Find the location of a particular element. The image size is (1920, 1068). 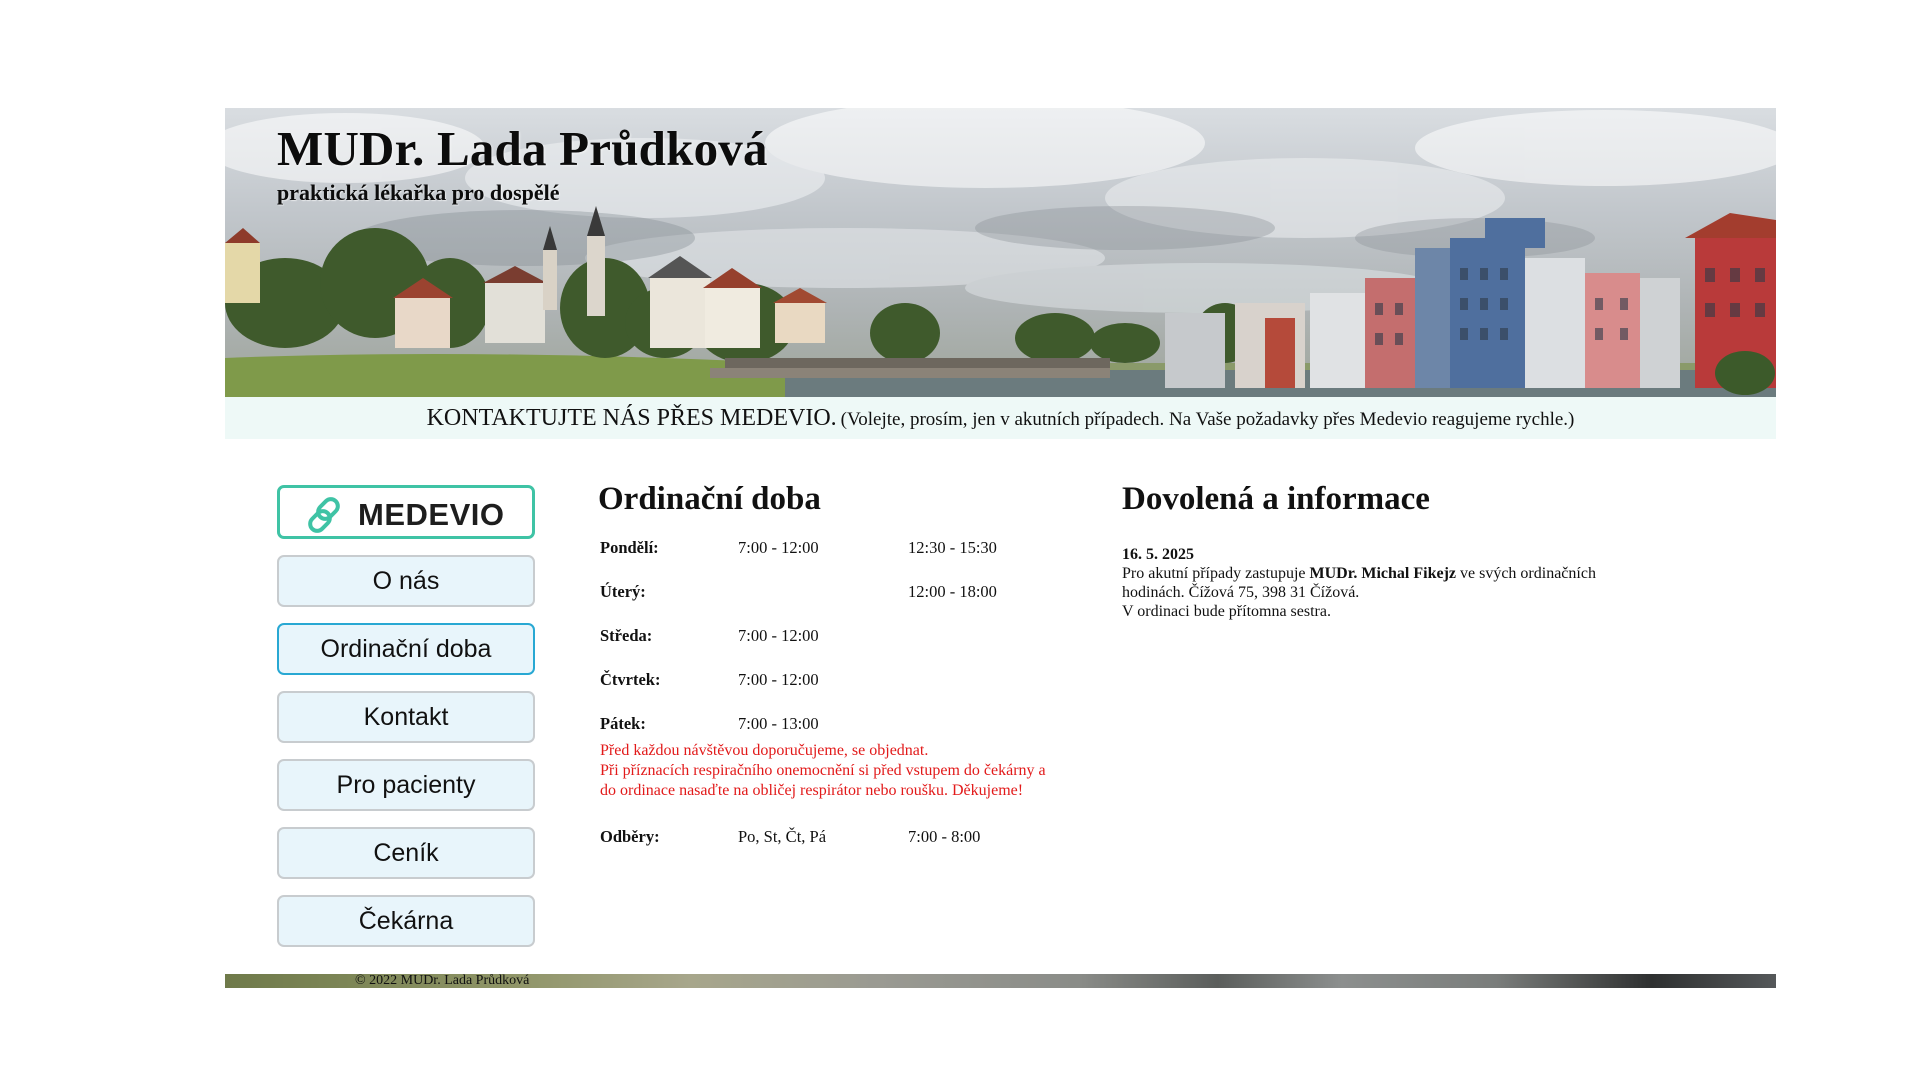

news-date: 16. 5. 2025 is located at coordinates (1158, 554).